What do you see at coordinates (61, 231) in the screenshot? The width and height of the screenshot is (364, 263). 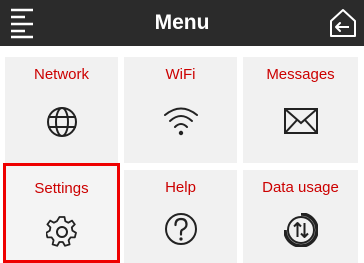 I see `gear-icon` at bounding box center [61, 231].